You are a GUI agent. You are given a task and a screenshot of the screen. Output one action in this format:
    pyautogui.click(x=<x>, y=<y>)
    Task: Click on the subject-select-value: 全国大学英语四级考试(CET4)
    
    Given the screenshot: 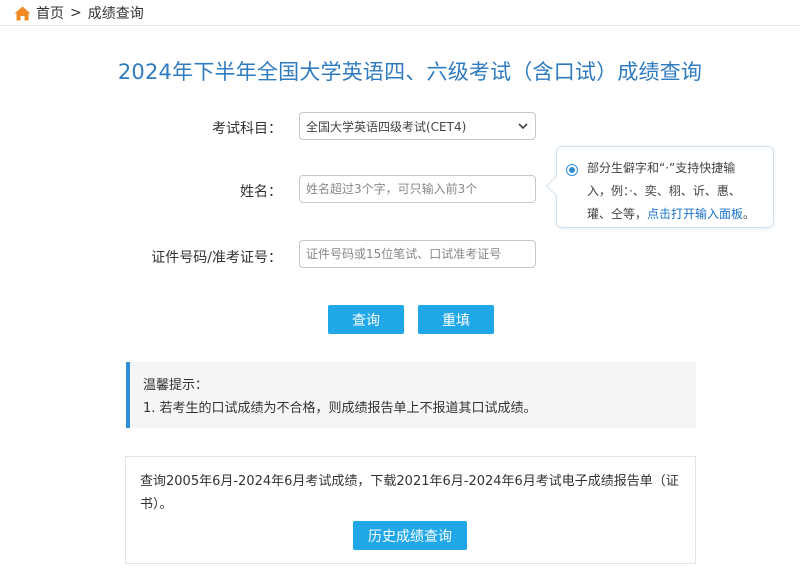 What is the action you would take?
    pyautogui.click(x=386, y=126)
    